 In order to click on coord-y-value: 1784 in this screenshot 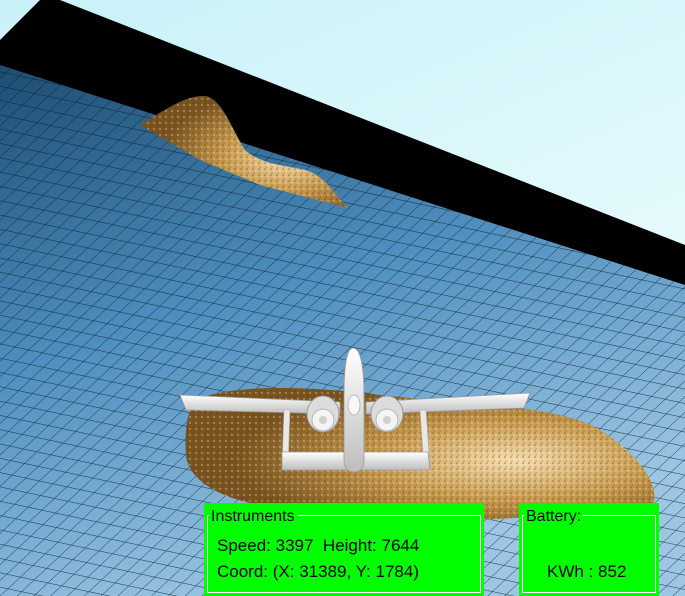, I will do `click(394, 571)`.